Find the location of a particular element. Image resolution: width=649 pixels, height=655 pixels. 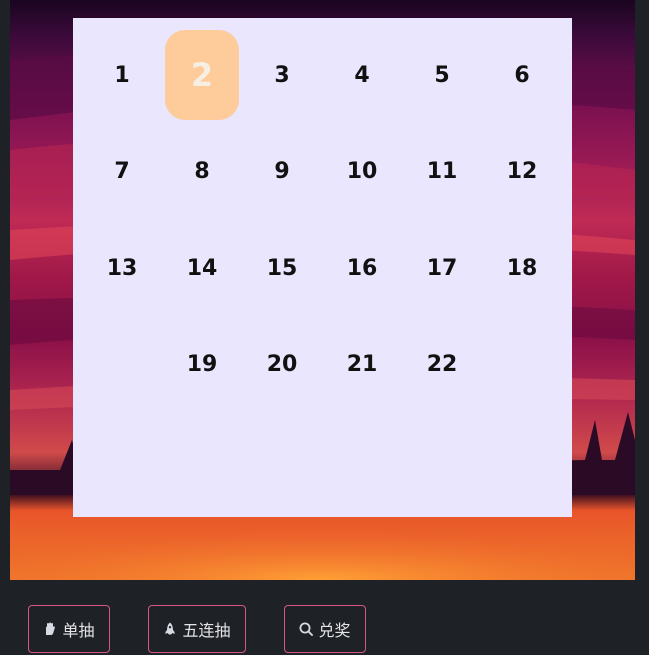

number-cell: 8 is located at coordinates (202, 171).